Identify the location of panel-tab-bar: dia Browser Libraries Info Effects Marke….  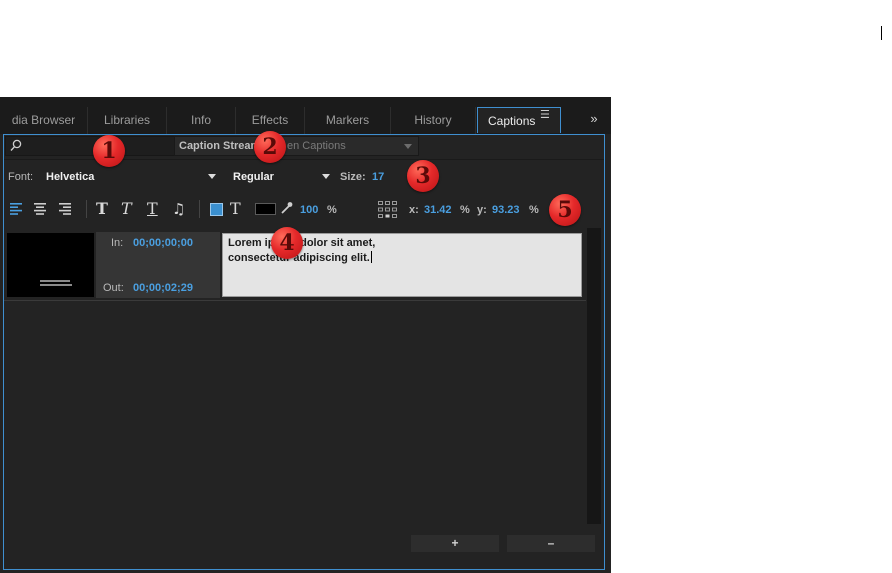
(305, 115).